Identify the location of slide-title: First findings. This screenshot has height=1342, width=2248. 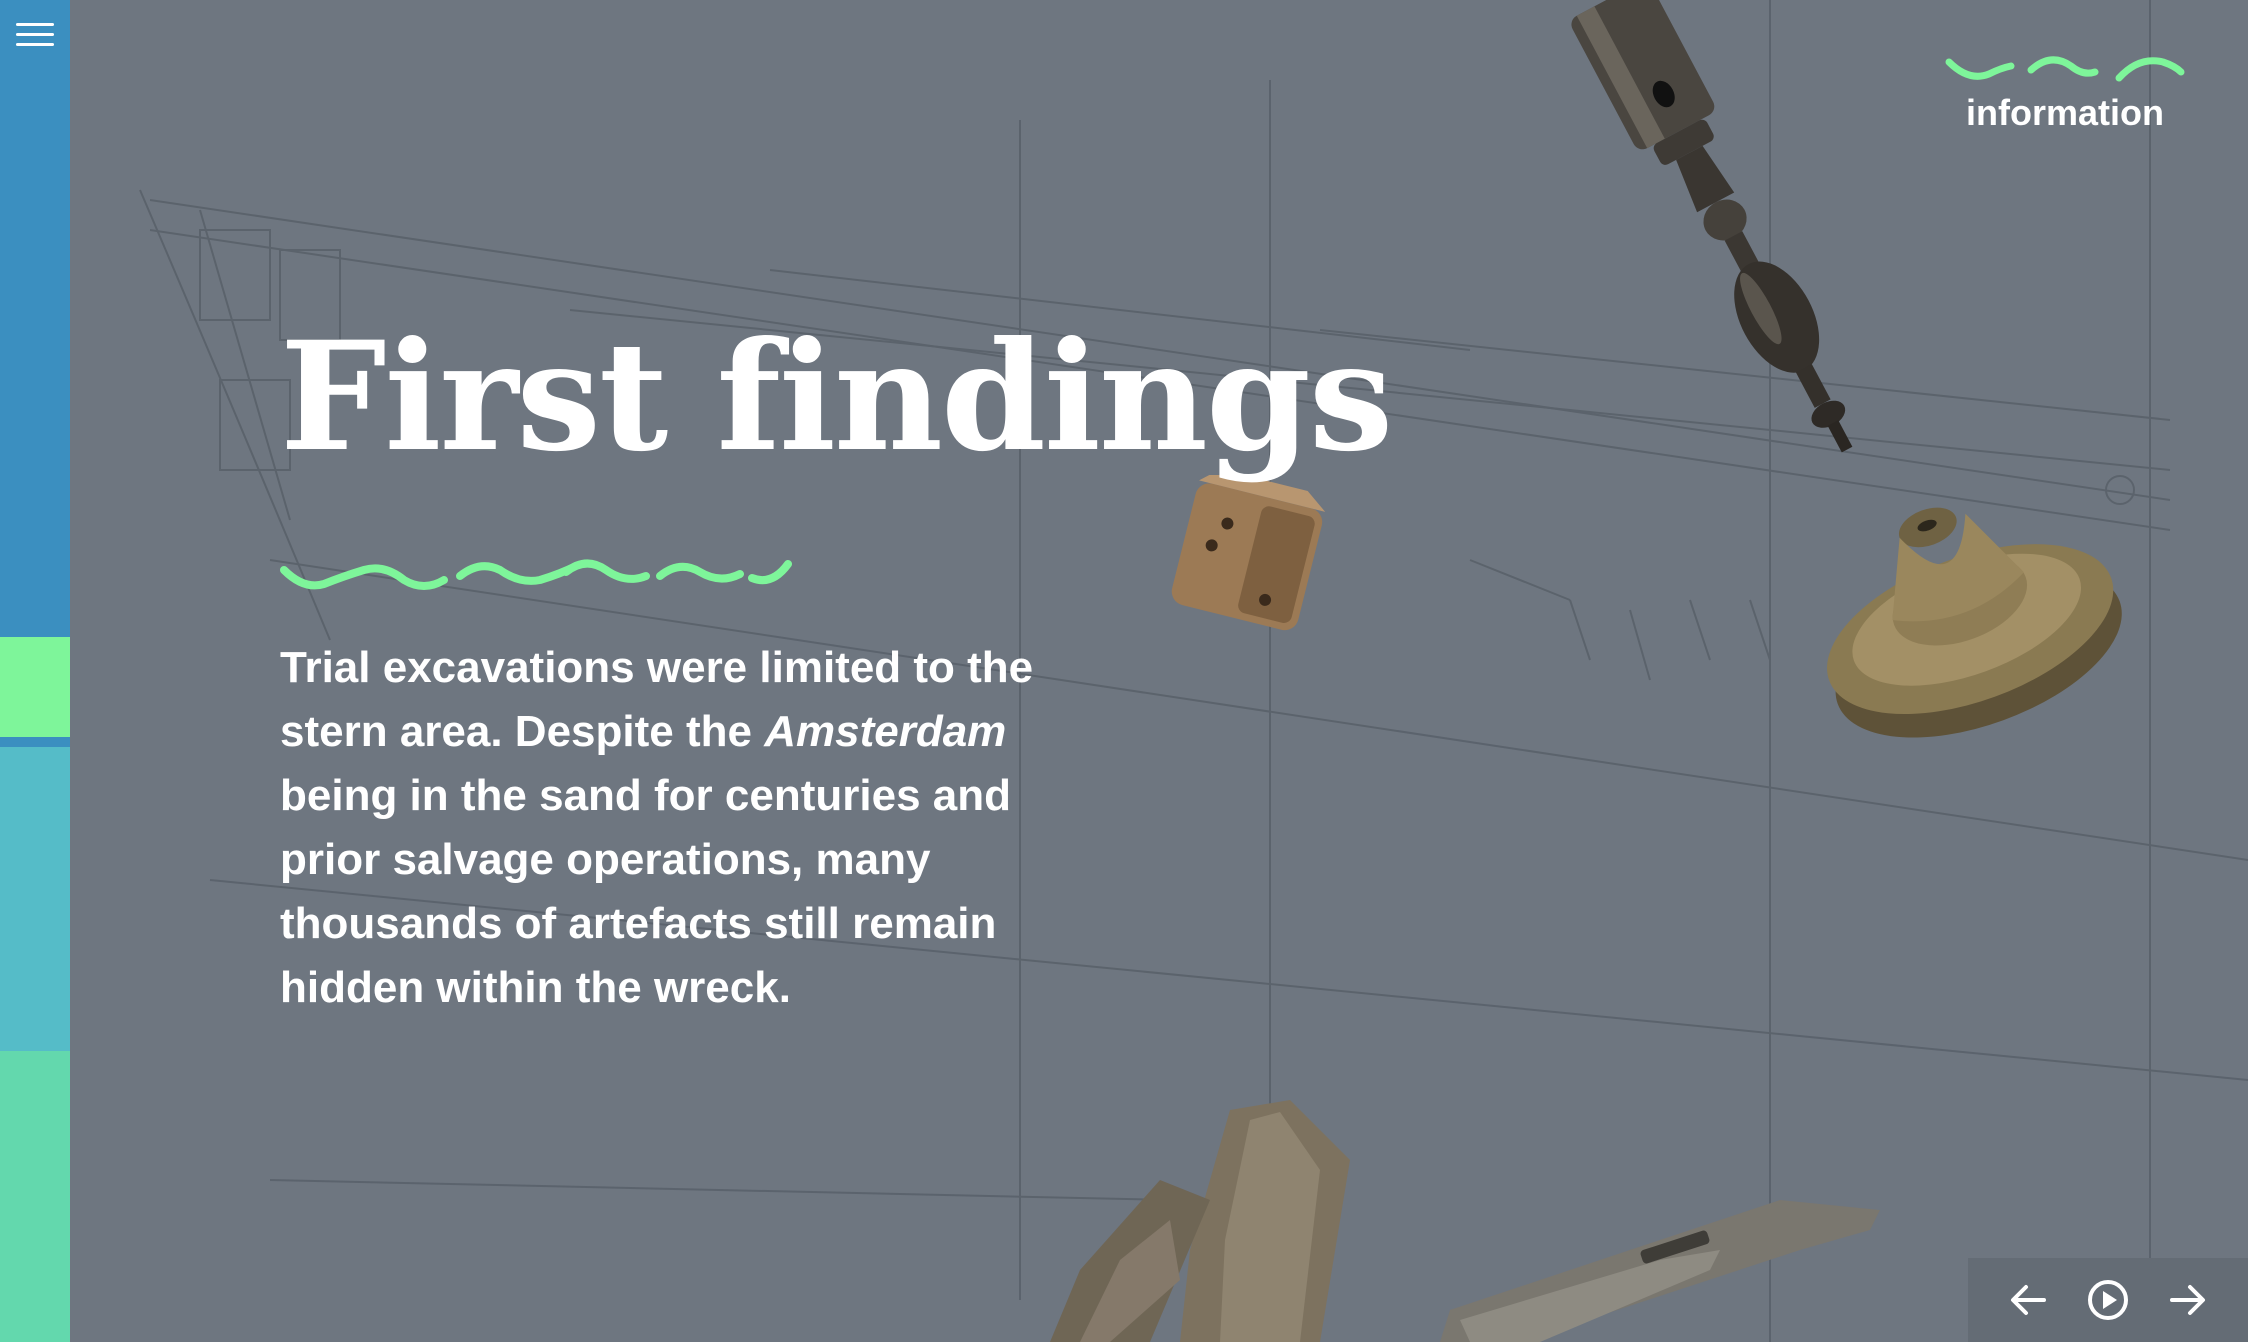
(836, 397).